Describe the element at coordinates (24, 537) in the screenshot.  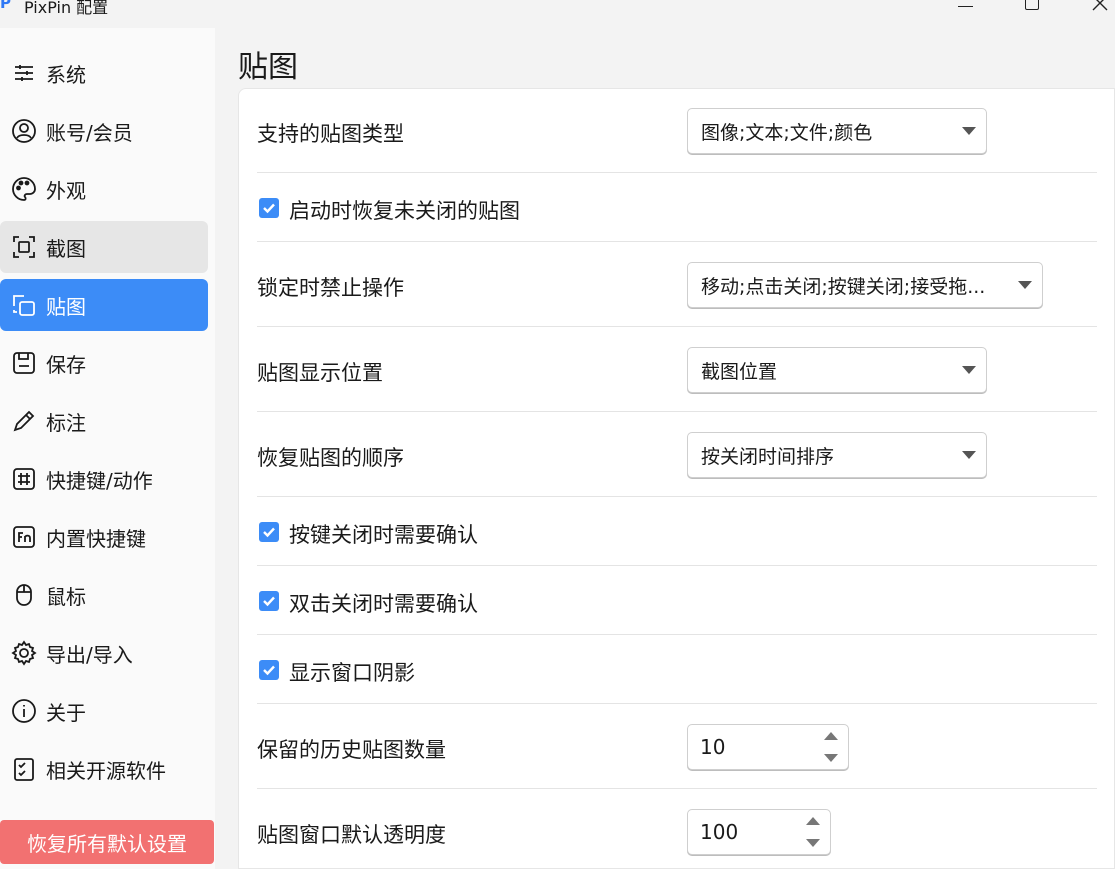
I see `fn-key-icon` at that location.